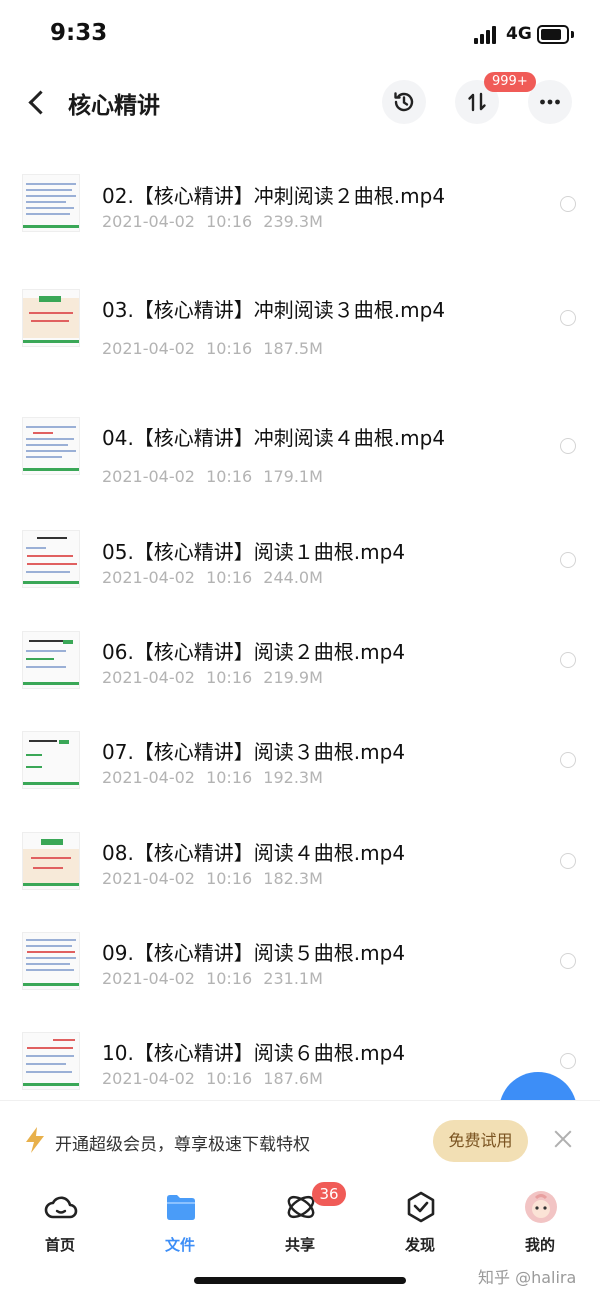  Describe the element at coordinates (527, 1277) in the screenshot. I see `watermark: 知乎 @halira` at that location.